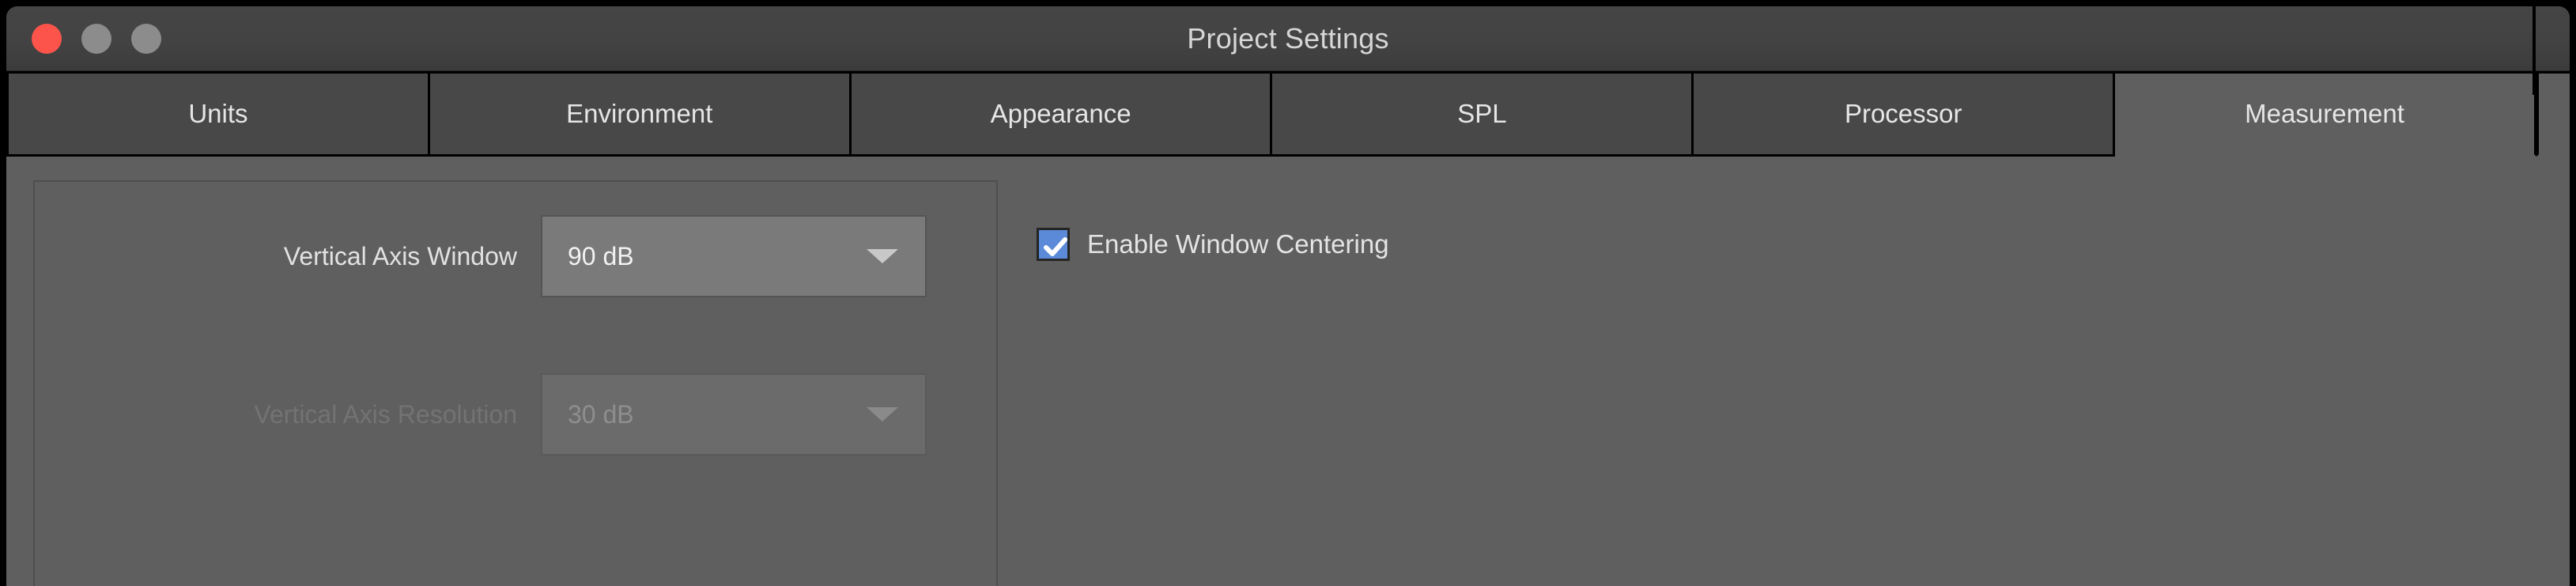 This screenshot has width=2576, height=586. I want to click on vertical-axis-window-value: 90 dB, so click(601, 256).